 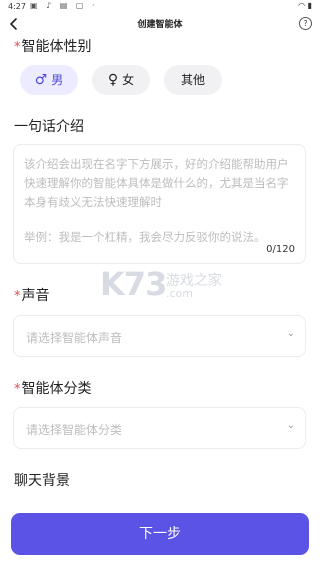 I want to click on wifi-battery-icon: ◠ ▮, so click(x=305, y=5).